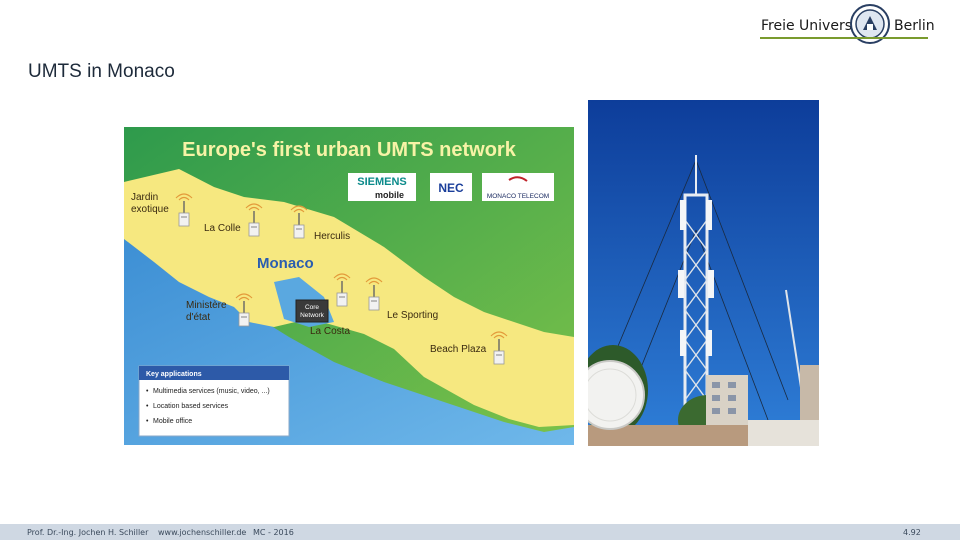 This screenshot has width=960, height=540. I want to click on footer-author: Prof. Dr.-Ing. Jochen H. Schiller, so click(88, 532).